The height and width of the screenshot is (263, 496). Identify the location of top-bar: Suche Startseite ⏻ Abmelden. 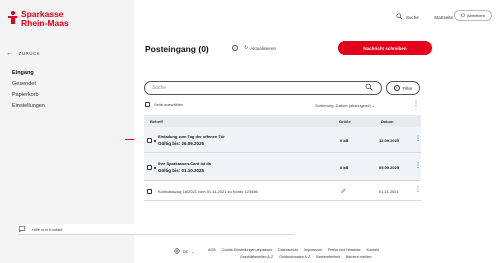
(315, 18).